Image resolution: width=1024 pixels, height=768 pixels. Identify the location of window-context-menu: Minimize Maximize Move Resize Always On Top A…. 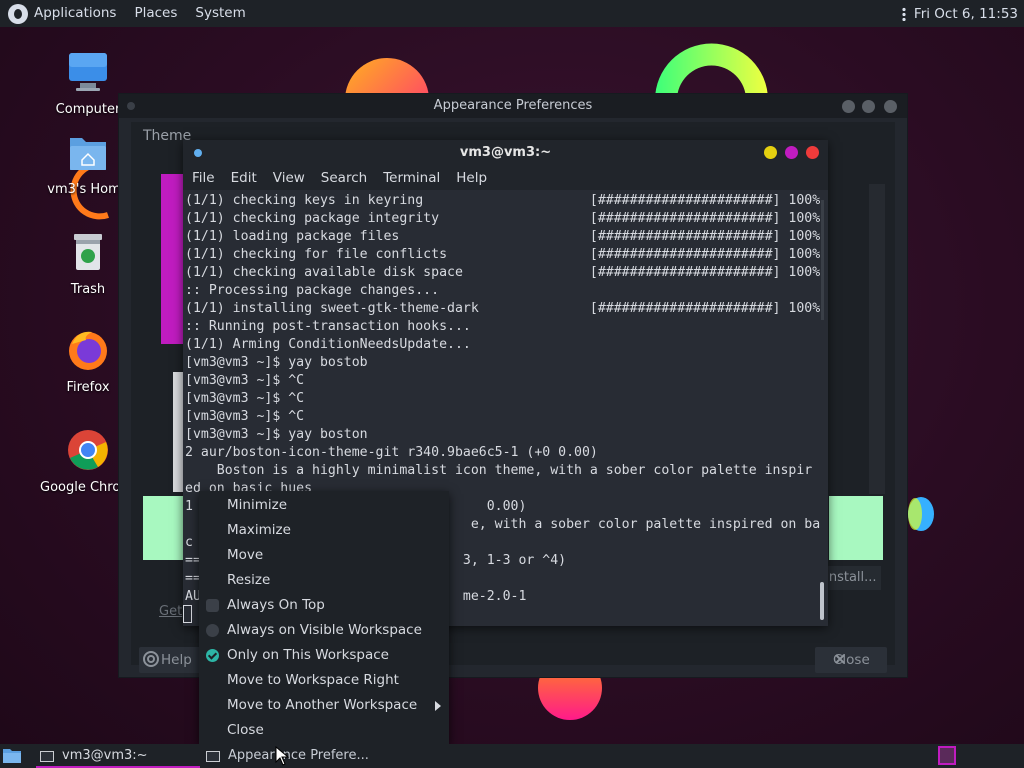
(324, 617).